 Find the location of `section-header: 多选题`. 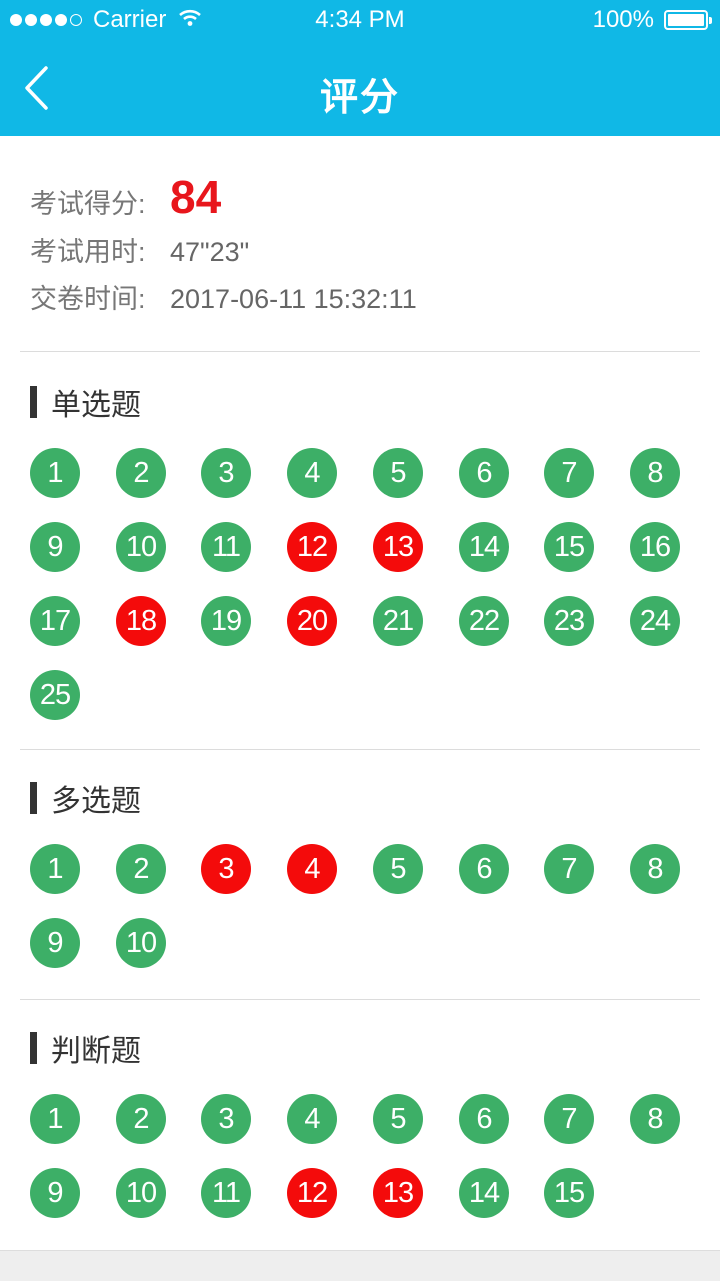

section-header: 多选题 is located at coordinates (85, 799).